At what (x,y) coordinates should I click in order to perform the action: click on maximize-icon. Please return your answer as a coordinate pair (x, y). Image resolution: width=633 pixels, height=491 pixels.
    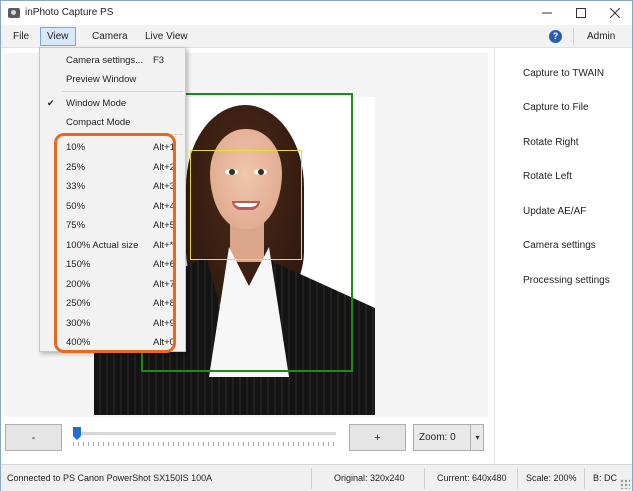
    Looking at the image, I should click on (581, 13).